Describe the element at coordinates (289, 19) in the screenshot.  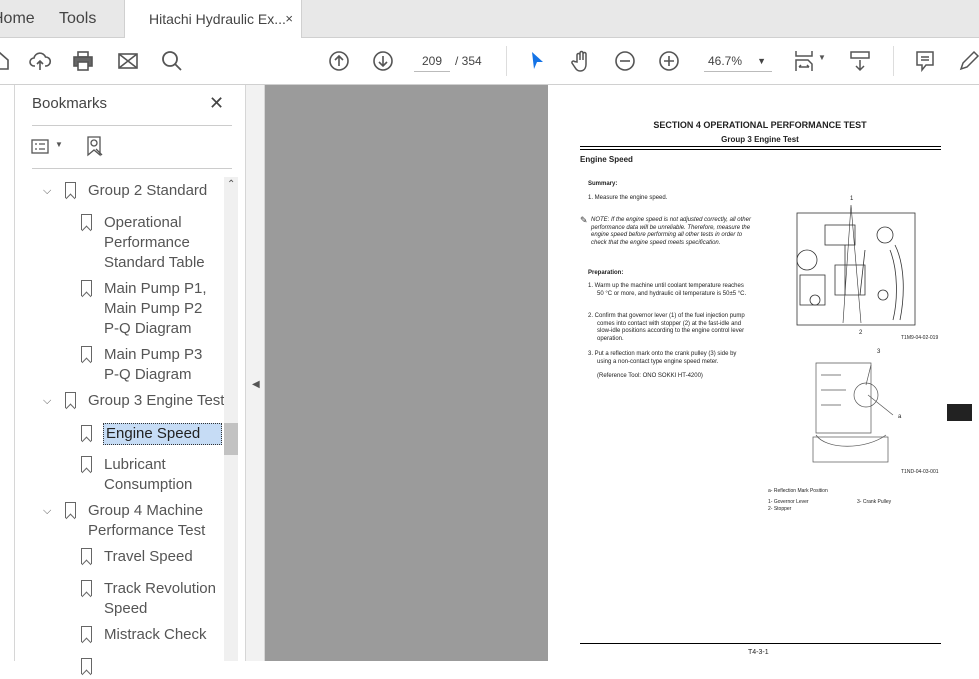
I see `close-tab-icon: ×` at that location.